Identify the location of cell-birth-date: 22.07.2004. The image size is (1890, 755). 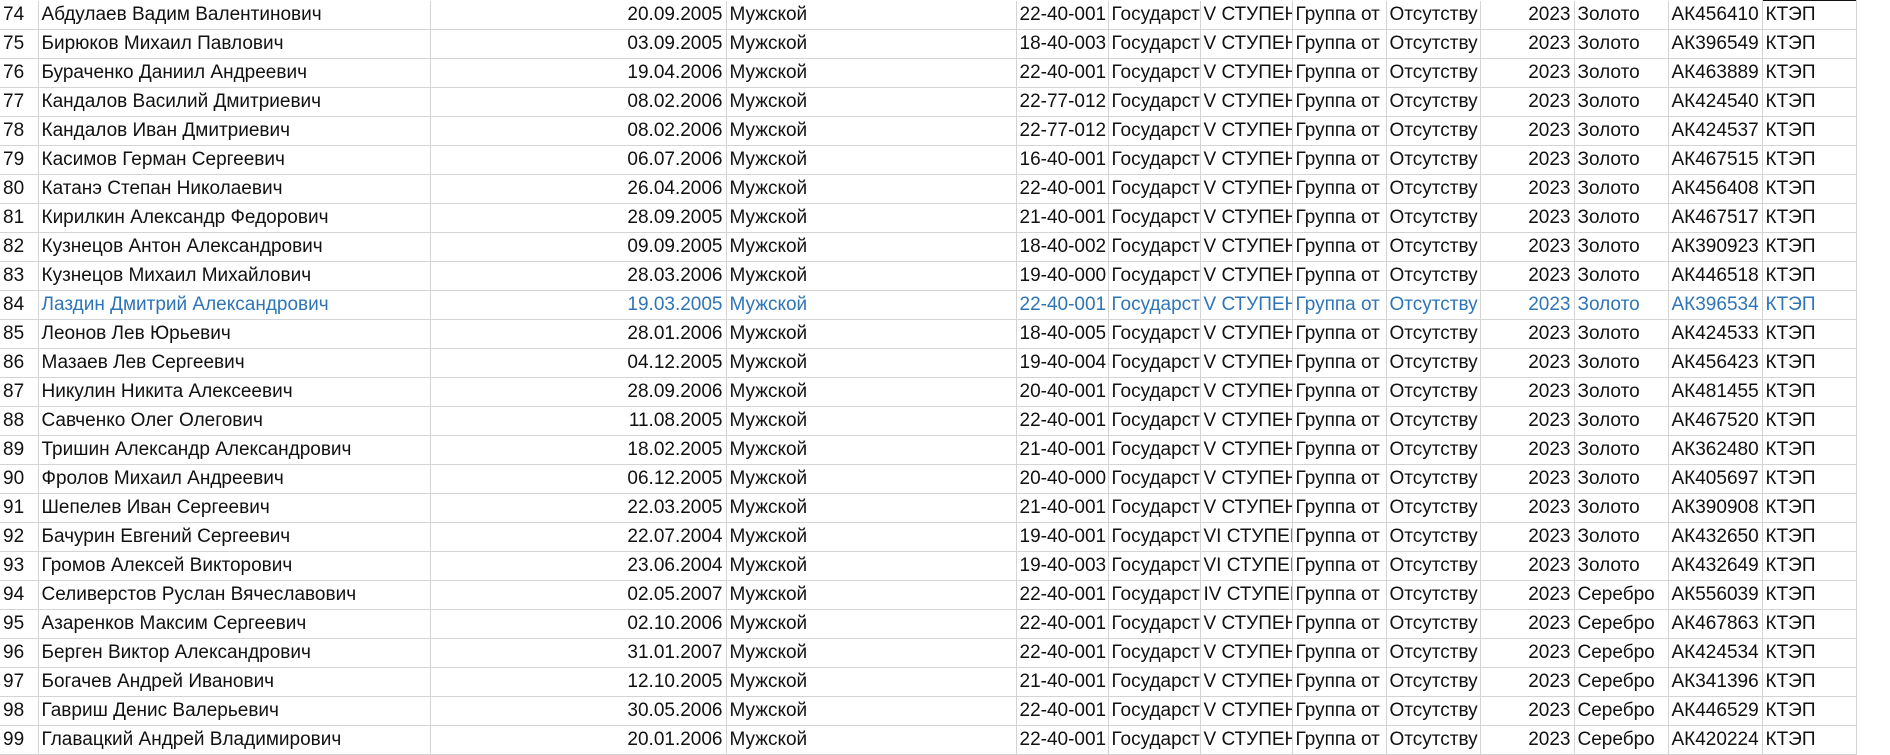
(578, 537).